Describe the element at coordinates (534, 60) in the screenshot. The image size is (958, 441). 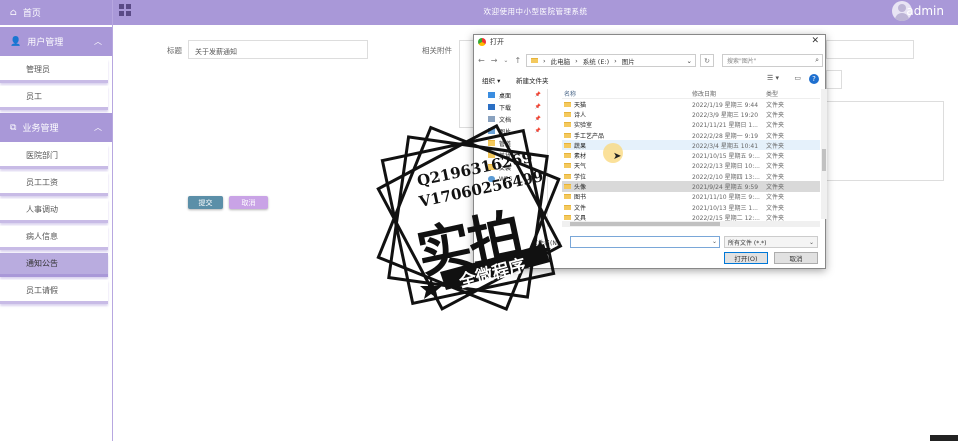
I see `folder-icon` at that location.